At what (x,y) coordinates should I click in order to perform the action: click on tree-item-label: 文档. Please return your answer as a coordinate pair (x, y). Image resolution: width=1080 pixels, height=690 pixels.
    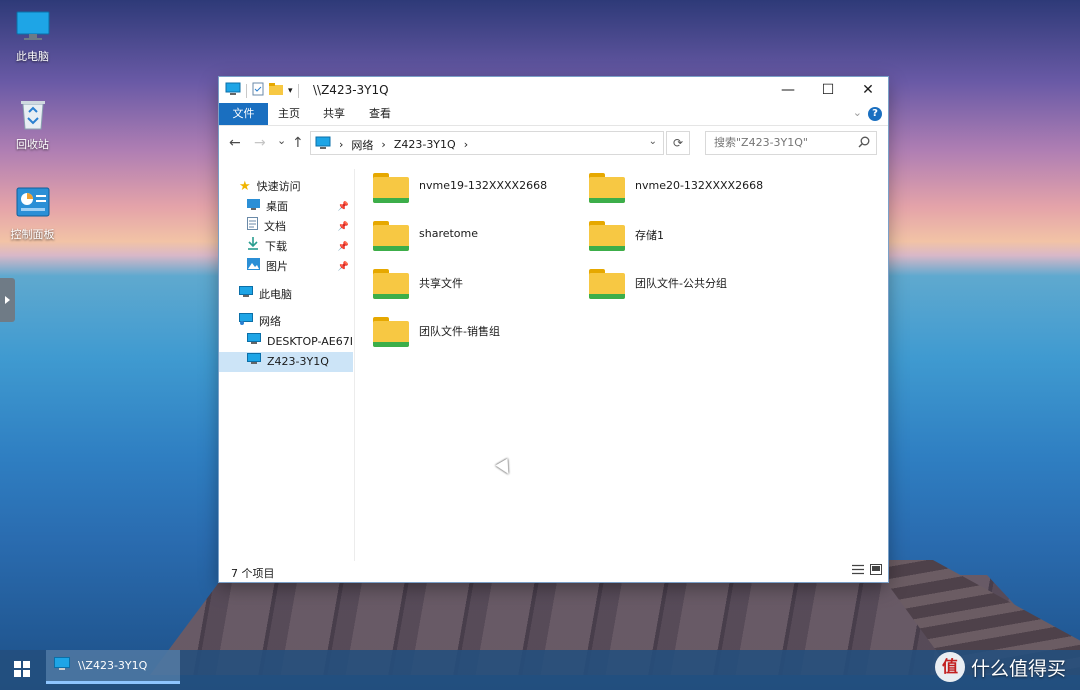
    Looking at the image, I should click on (275, 226).